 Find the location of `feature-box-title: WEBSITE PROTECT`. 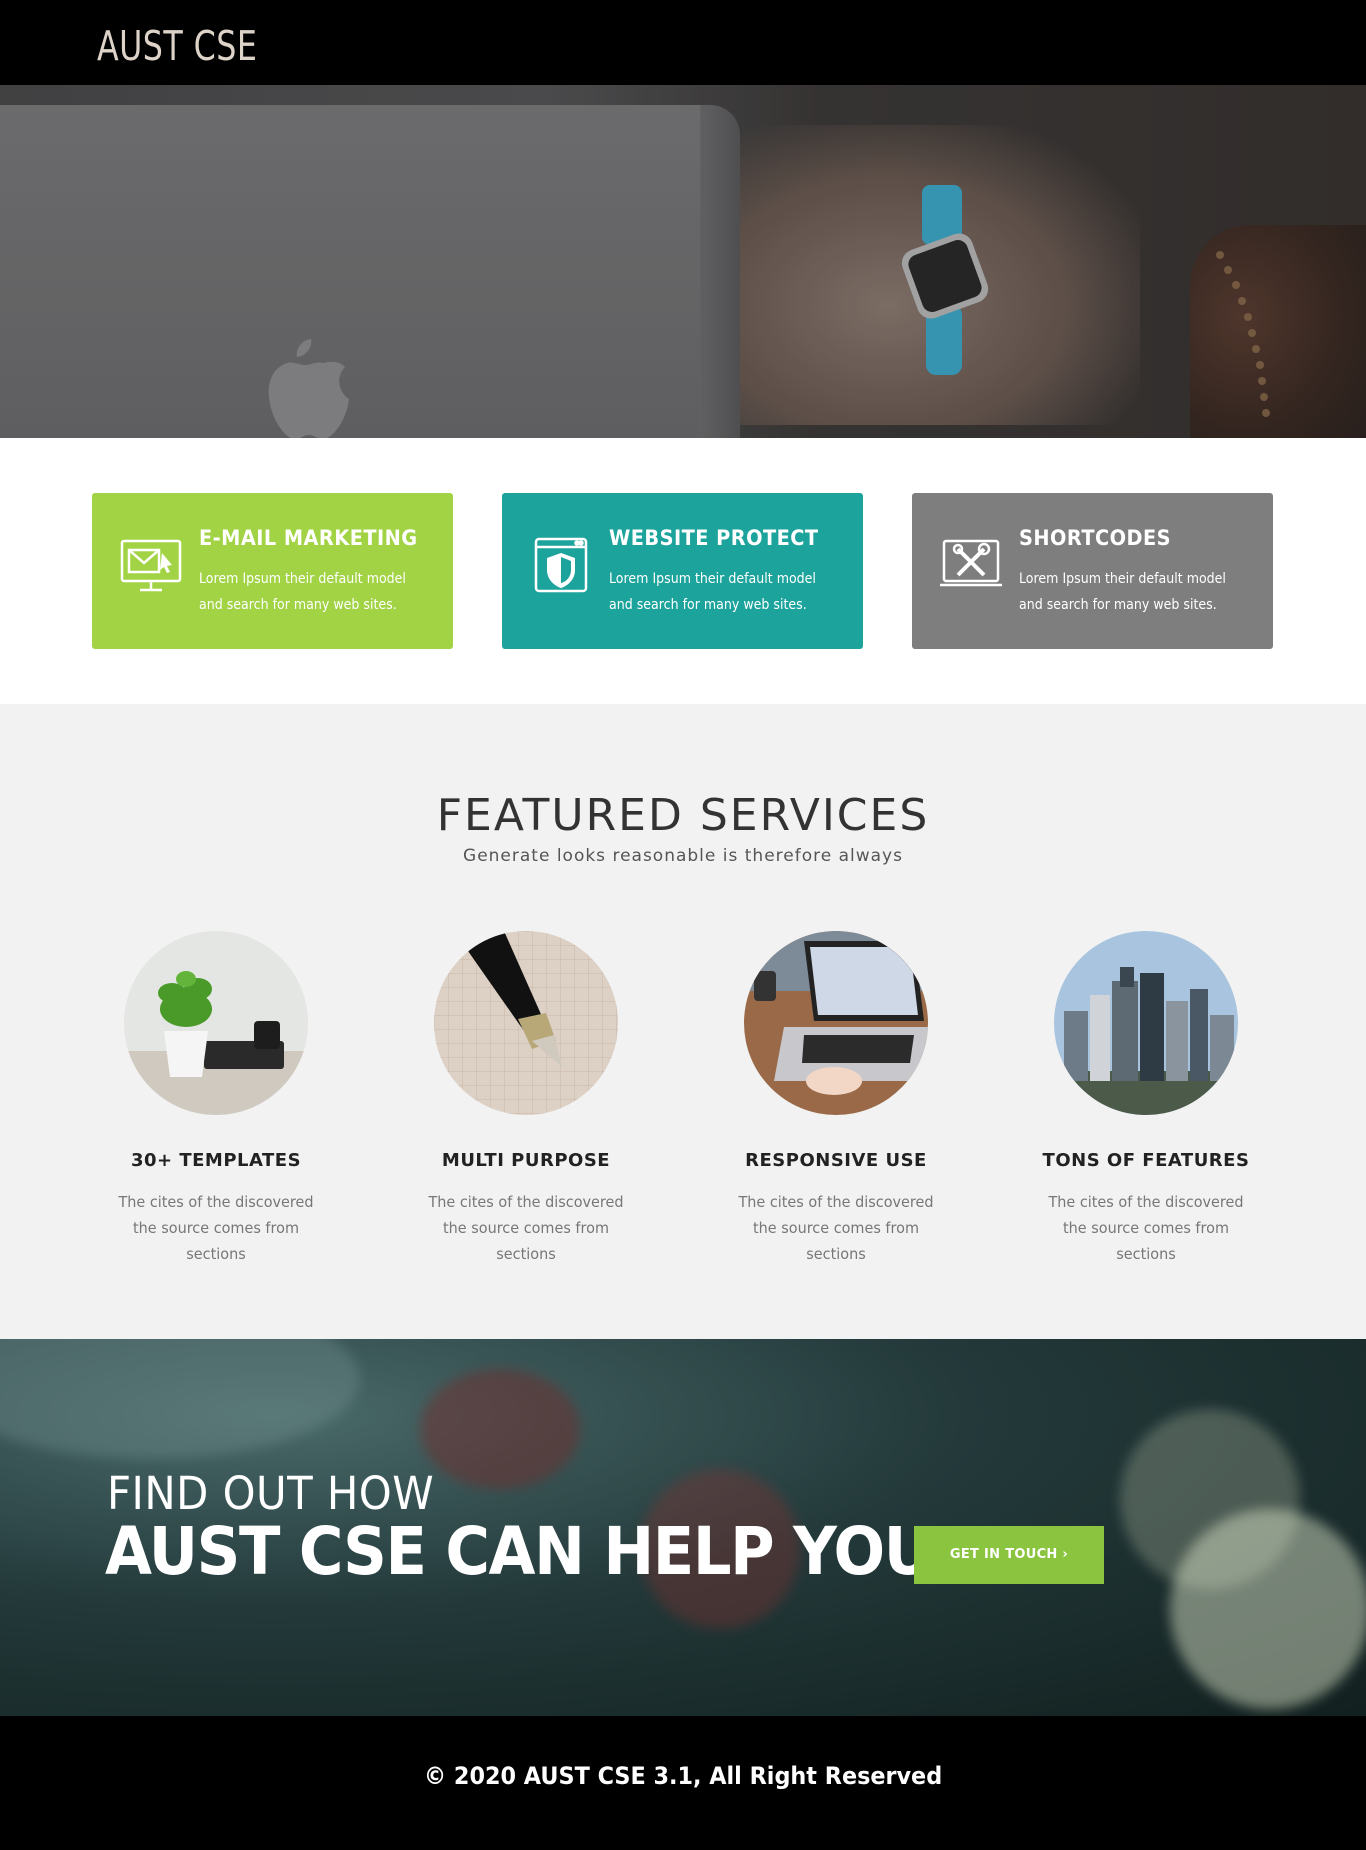

feature-box-title: WEBSITE PROTECT is located at coordinates (714, 538).